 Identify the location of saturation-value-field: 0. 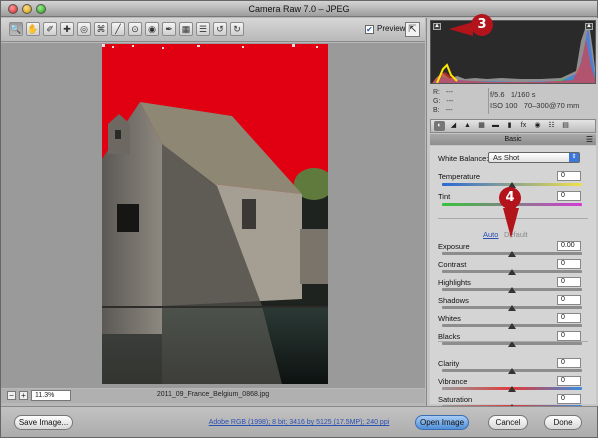
(569, 399).